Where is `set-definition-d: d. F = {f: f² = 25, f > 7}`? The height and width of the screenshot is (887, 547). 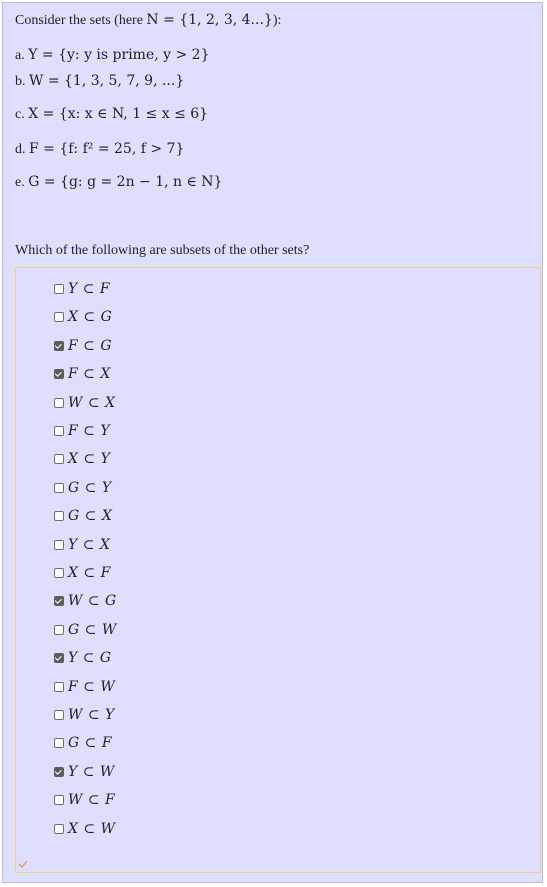 set-definition-d: d. F = {f: f² = 25, f > 7} is located at coordinates (99, 149).